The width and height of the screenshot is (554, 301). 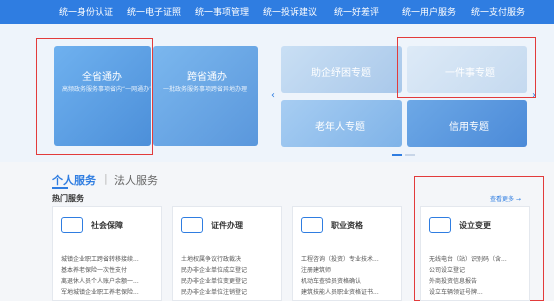 I want to click on service-link: 外商投资信息报告, so click(x=453, y=280).